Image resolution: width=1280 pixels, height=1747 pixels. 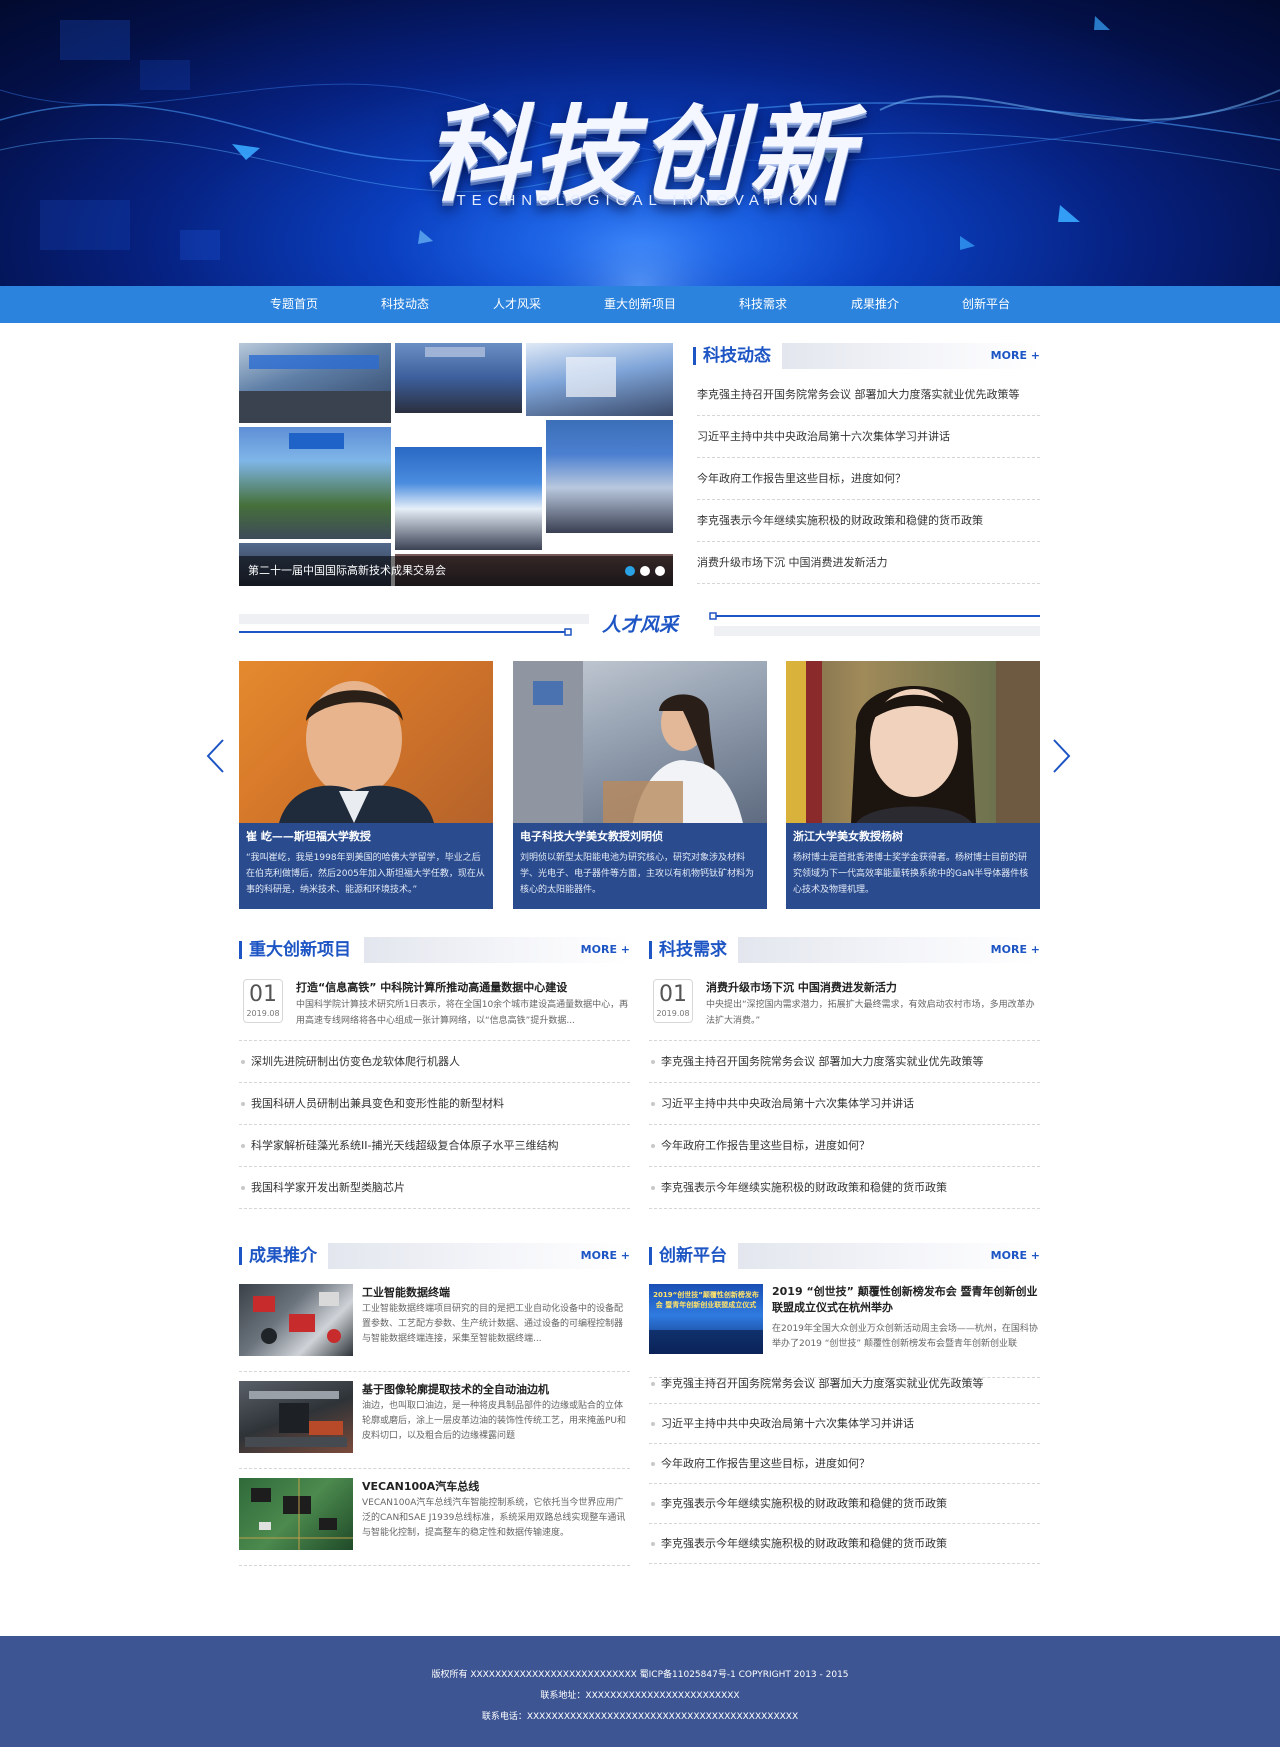 What do you see at coordinates (765, 1463) in the screenshot?
I see `platform-item-label: 今年政府工作报告里这些目标，进度如何？` at bounding box center [765, 1463].